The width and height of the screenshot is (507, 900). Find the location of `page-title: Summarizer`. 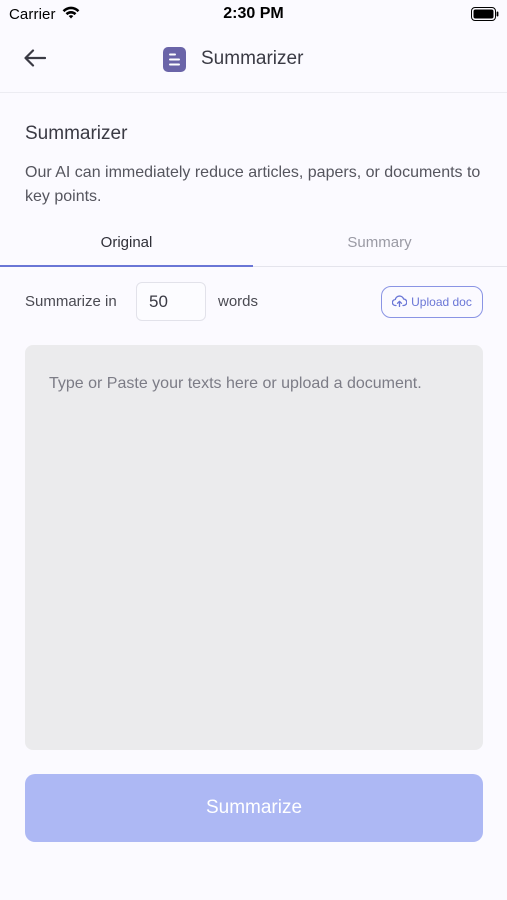

page-title: Summarizer is located at coordinates (76, 133).